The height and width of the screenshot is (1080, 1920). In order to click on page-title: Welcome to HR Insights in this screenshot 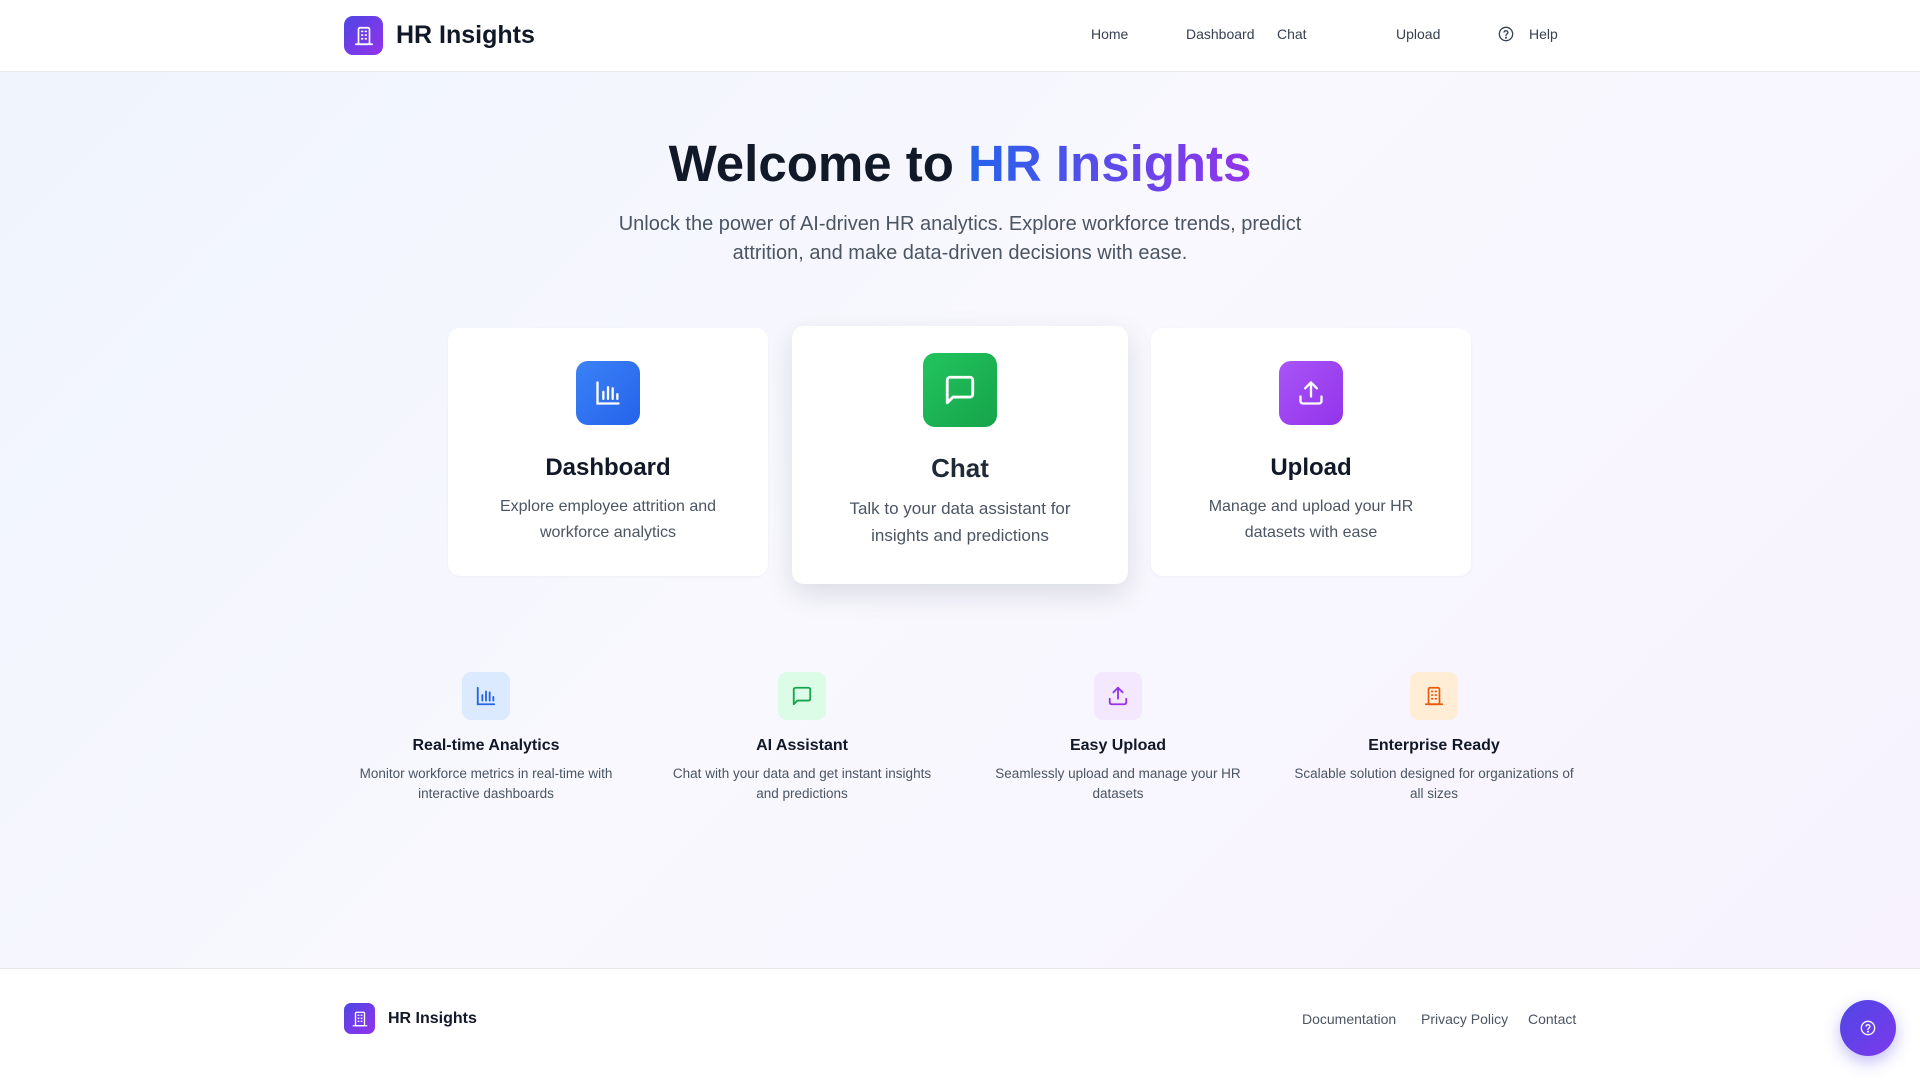, I will do `click(960, 164)`.